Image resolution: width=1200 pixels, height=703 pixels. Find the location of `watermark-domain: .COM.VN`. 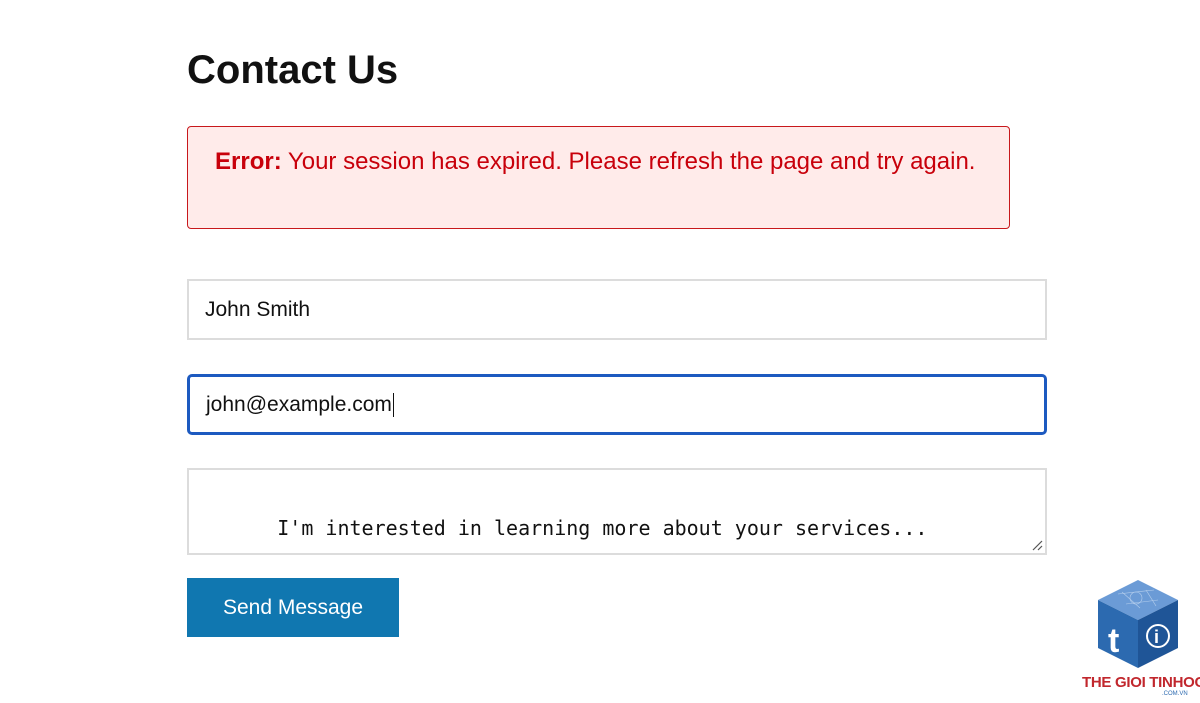

watermark-domain: .COM.VN is located at coordinates (1175, 694).